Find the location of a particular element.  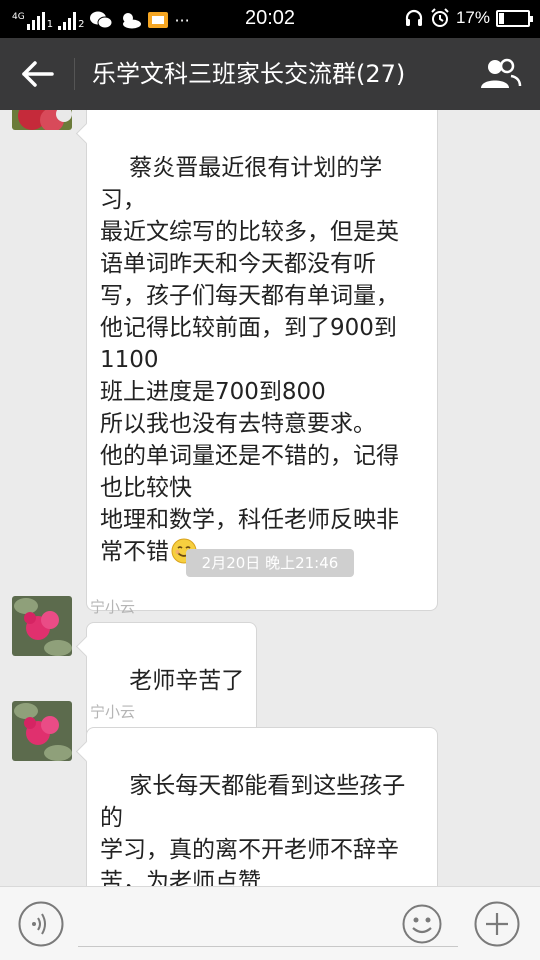

status-right-icons: 17% is located at coordinates (468, 18).